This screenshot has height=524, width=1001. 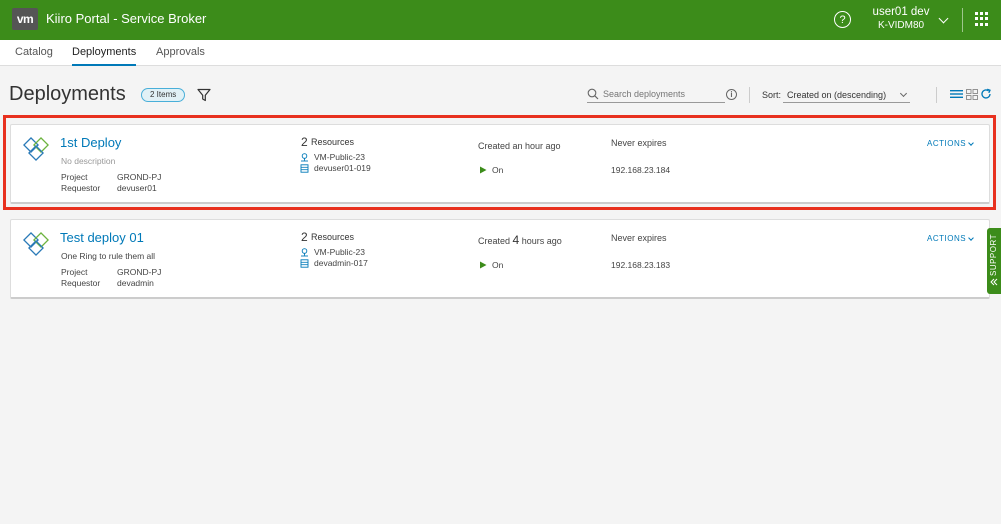 What do you see at coordinates (993, 255) in the screenshot?
I see `support-label: SUPPORT` at bounding box center [993, 255].